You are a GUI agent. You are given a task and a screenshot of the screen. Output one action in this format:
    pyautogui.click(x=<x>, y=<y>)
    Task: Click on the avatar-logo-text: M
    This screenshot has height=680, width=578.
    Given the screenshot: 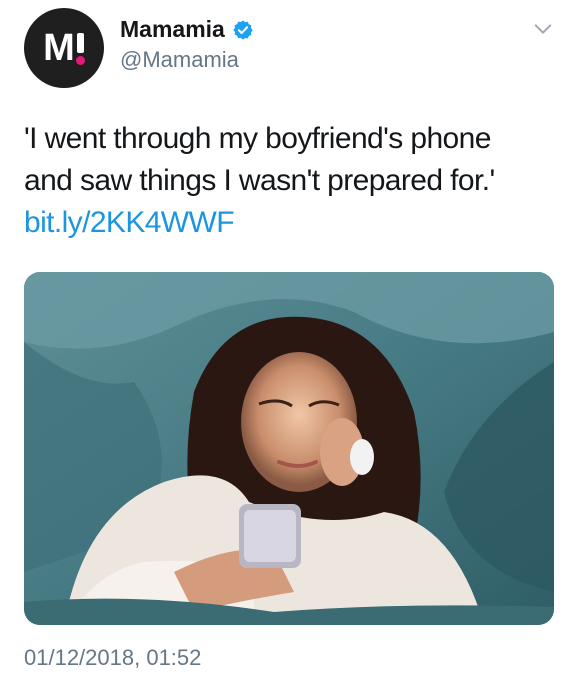 What is the action you would take?
    pyautogui.click(x=59, y=48)
    